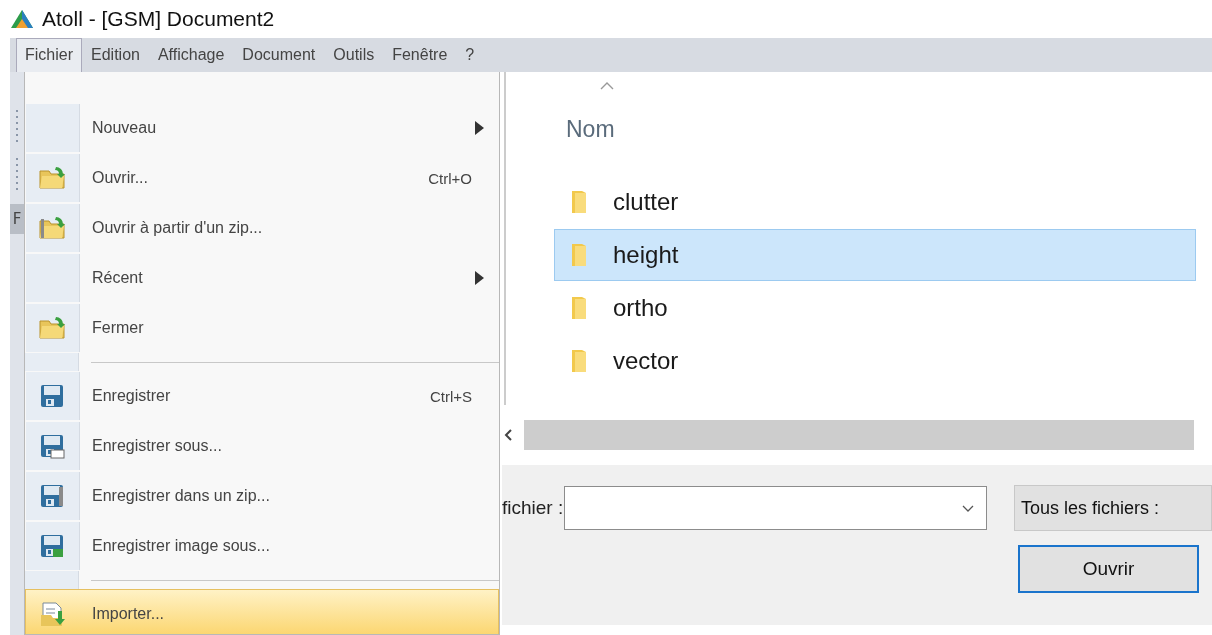  What do you see at coordinates (52, 178) in the screenshot?
I see `open-folder-icon` at bounding box center [52, 178].